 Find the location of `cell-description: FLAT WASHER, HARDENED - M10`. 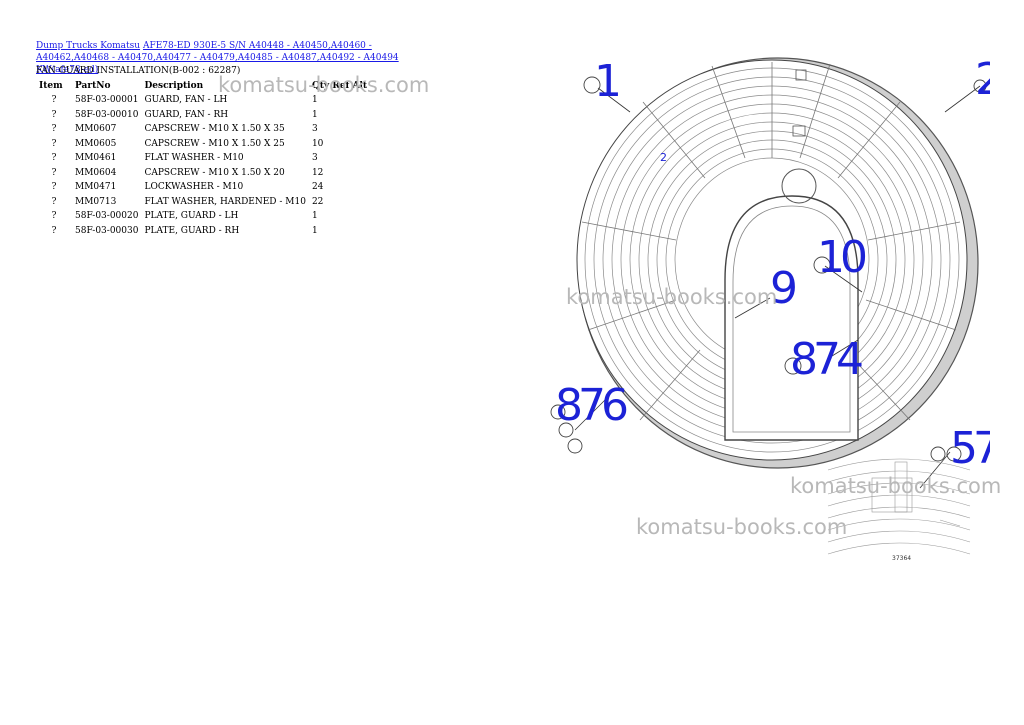

cell-description: FLAT WASHER, HARDENED - M10 is located at coordinates (225, 201).